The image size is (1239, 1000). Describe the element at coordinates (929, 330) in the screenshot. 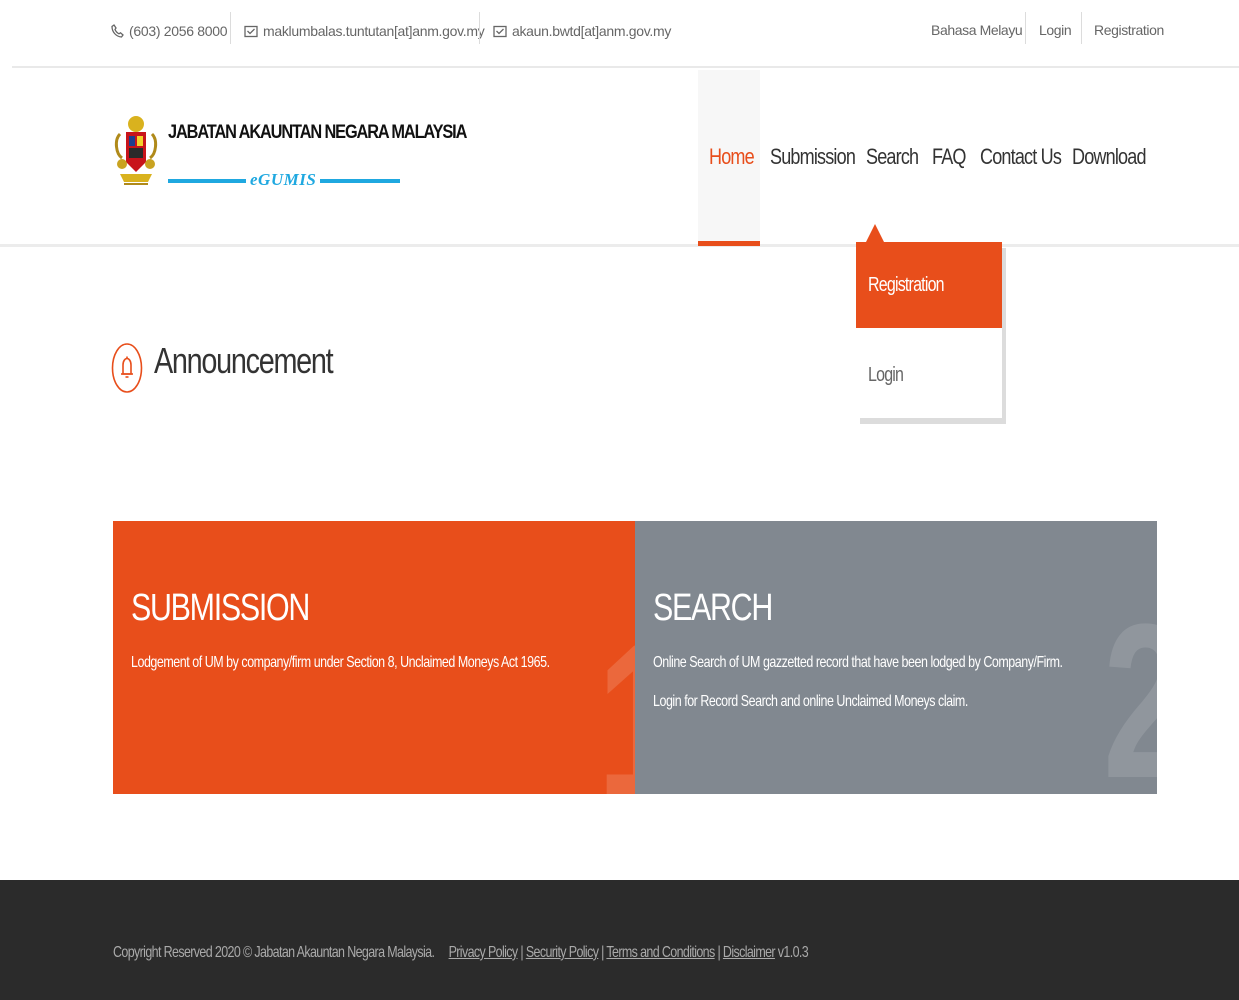

I see `search-dropdown-menu: Registration Login` at that location.